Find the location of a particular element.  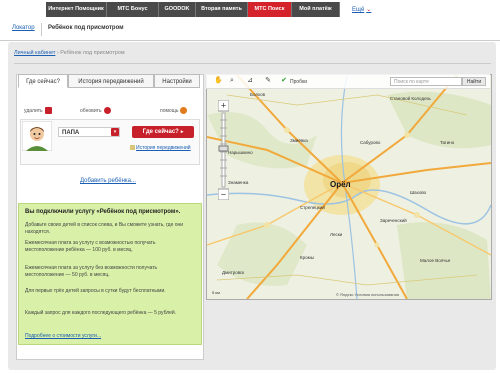

history-link: История передвижений is located at coordinates (160, 148).